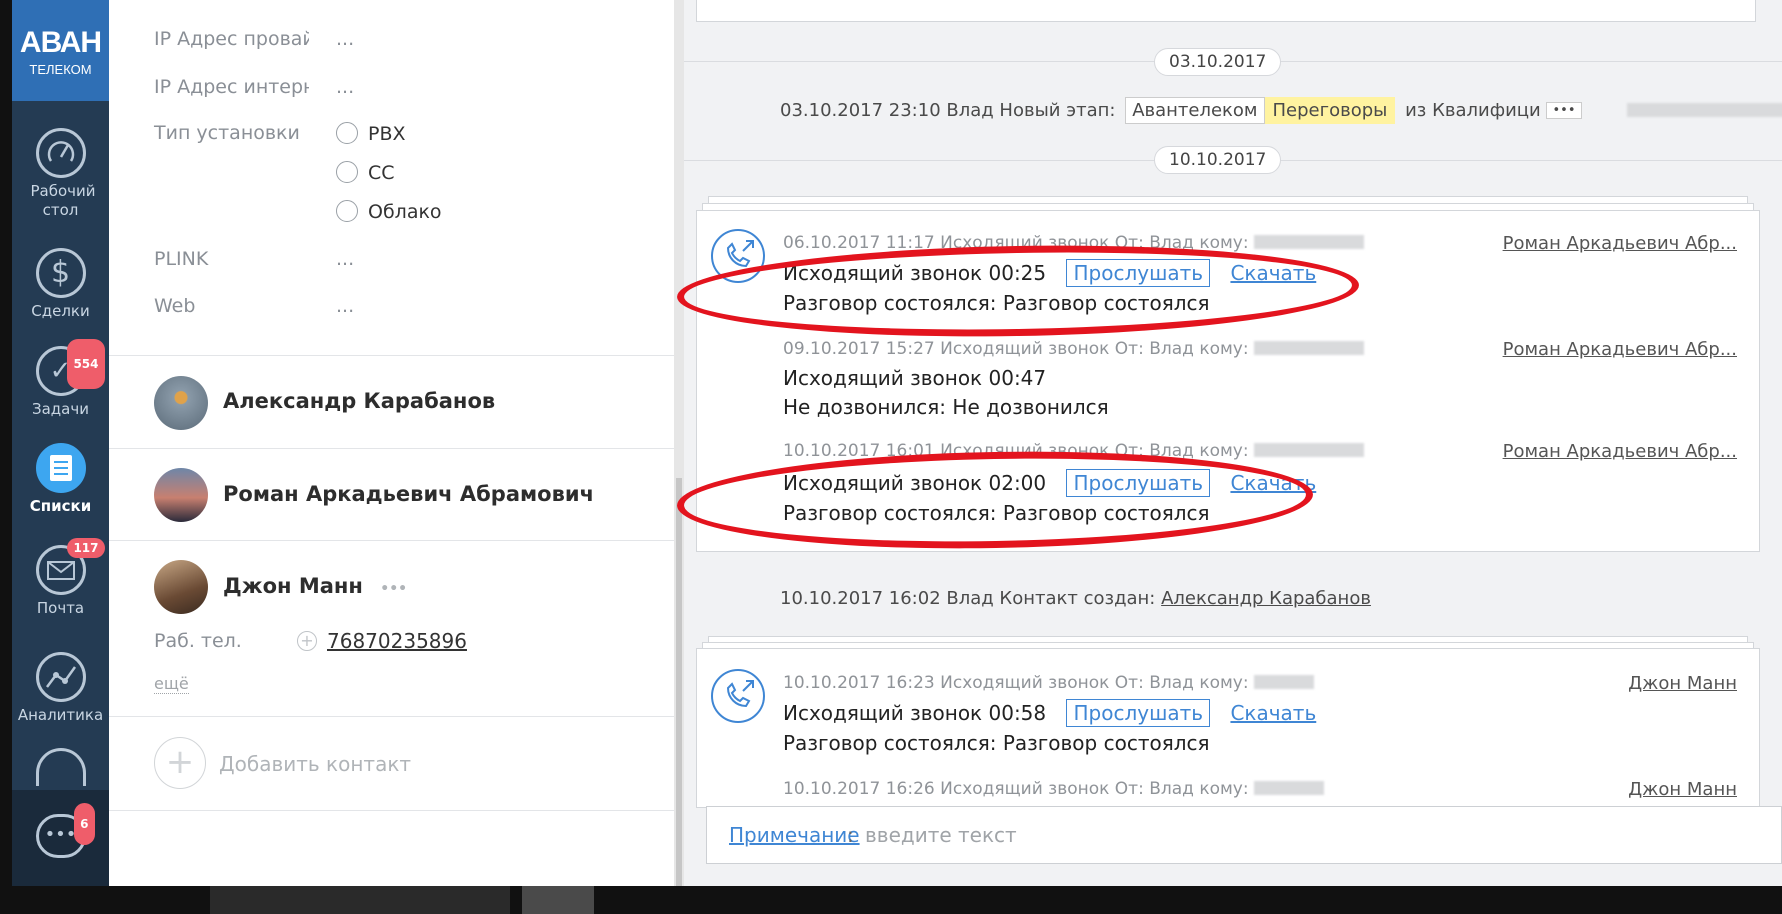 The width and height of the screenshot is (1782, 914). Describe the element at coordinates (307, 641) in the screenshot. I see `add-phone-icon: +` at that location.